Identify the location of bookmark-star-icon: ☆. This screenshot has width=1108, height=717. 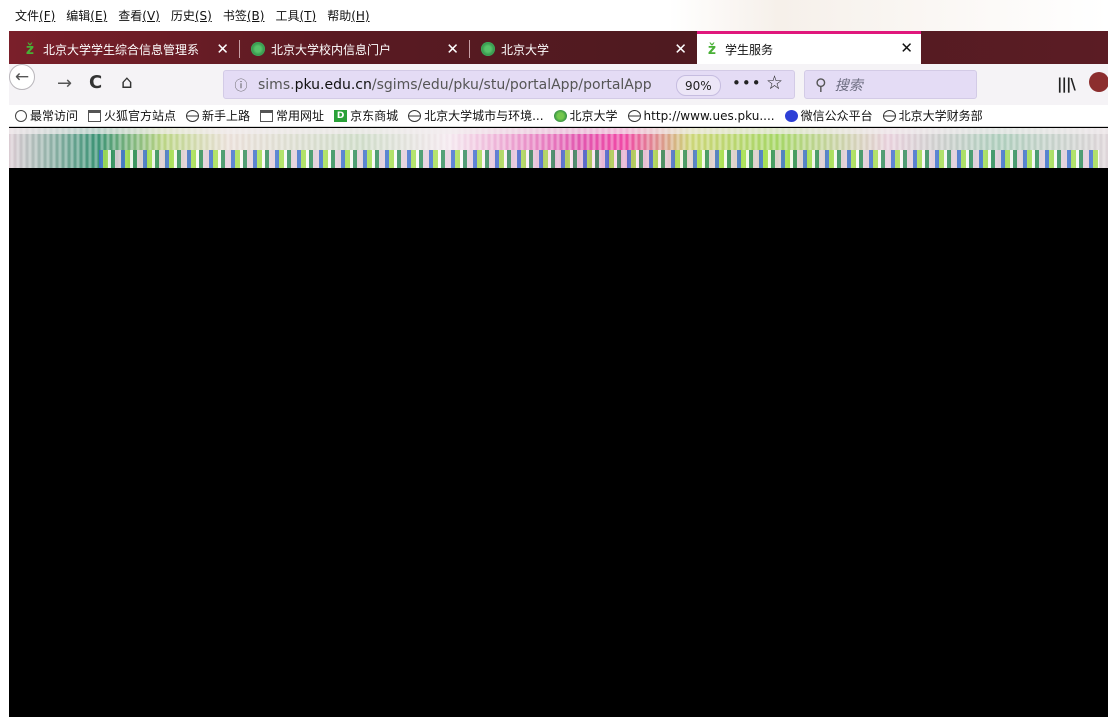
(774, 83).